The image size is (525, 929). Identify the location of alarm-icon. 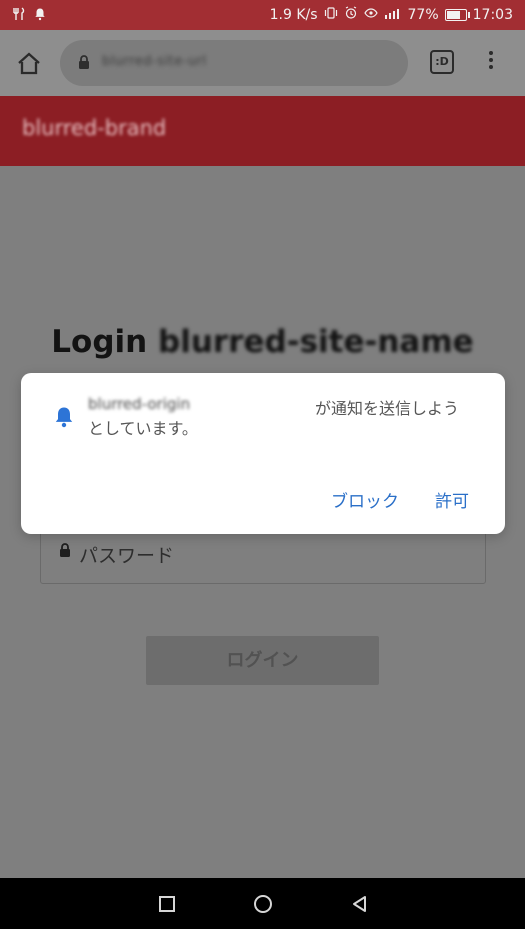
(351, 15).